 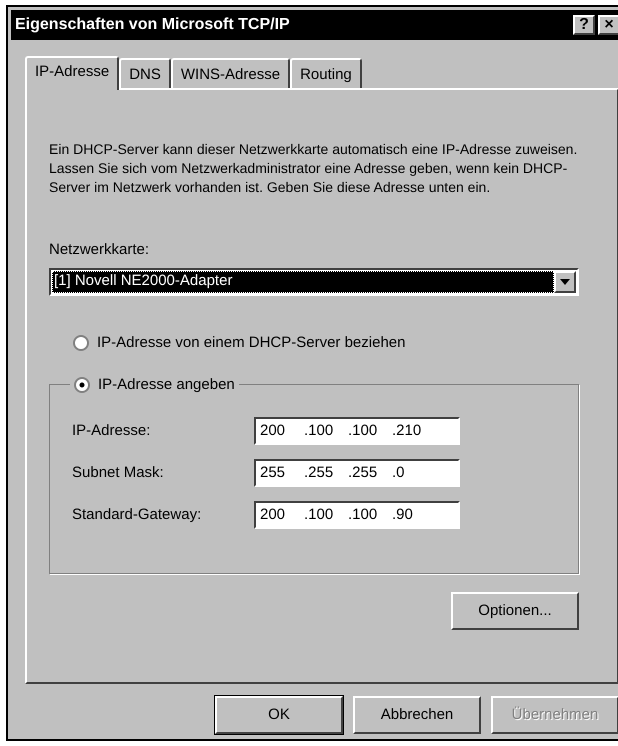 What do you see at coordinates (145, 73) in the screenshot?
I see `tab: DNS` at bounding box center [145, 73].